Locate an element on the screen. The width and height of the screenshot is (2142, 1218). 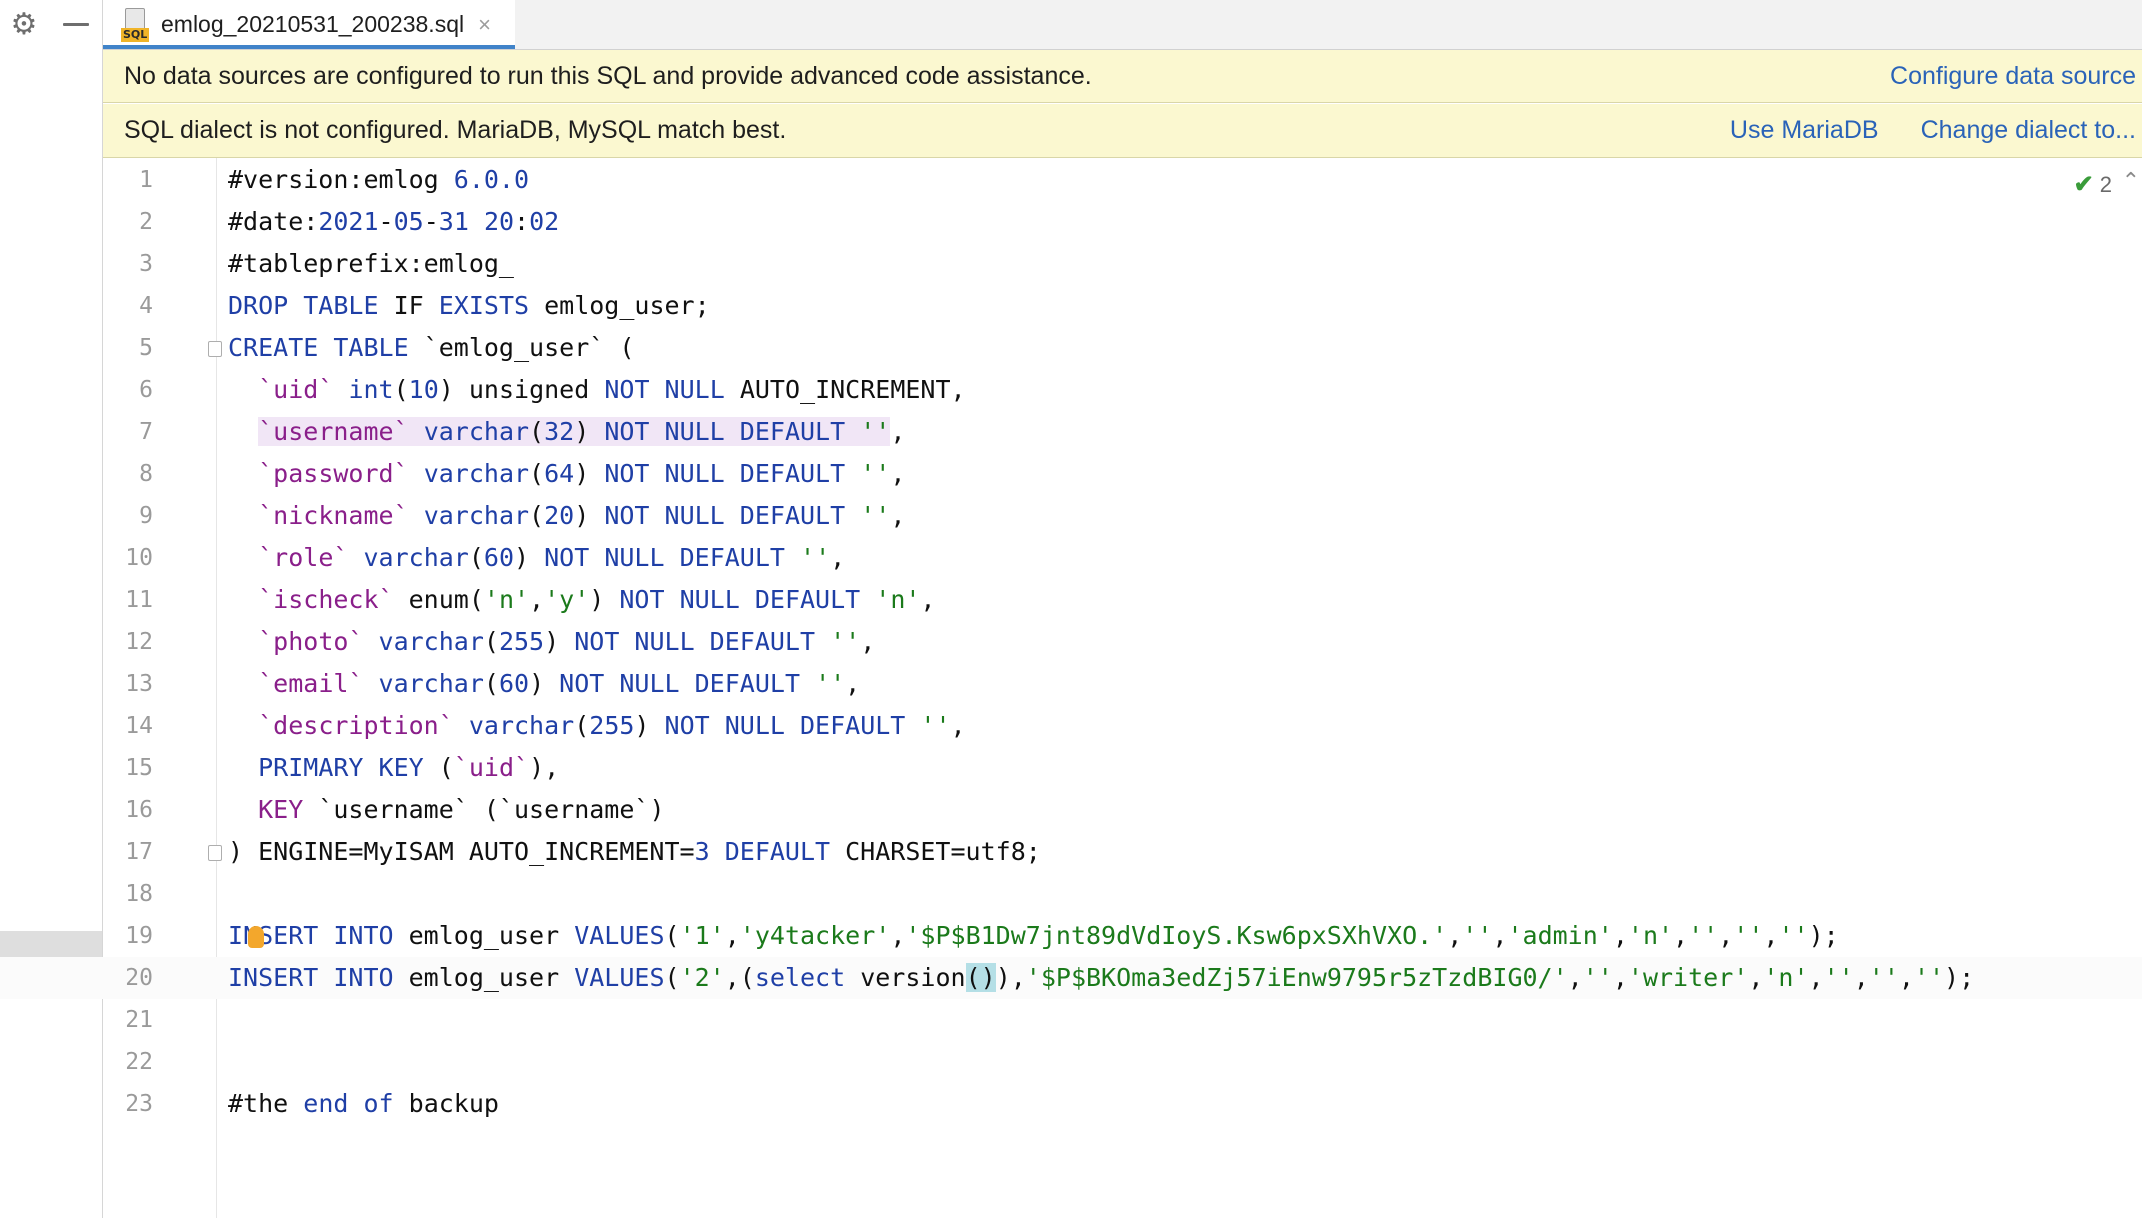
line-number: 12 is located at coordinates (139, 642).